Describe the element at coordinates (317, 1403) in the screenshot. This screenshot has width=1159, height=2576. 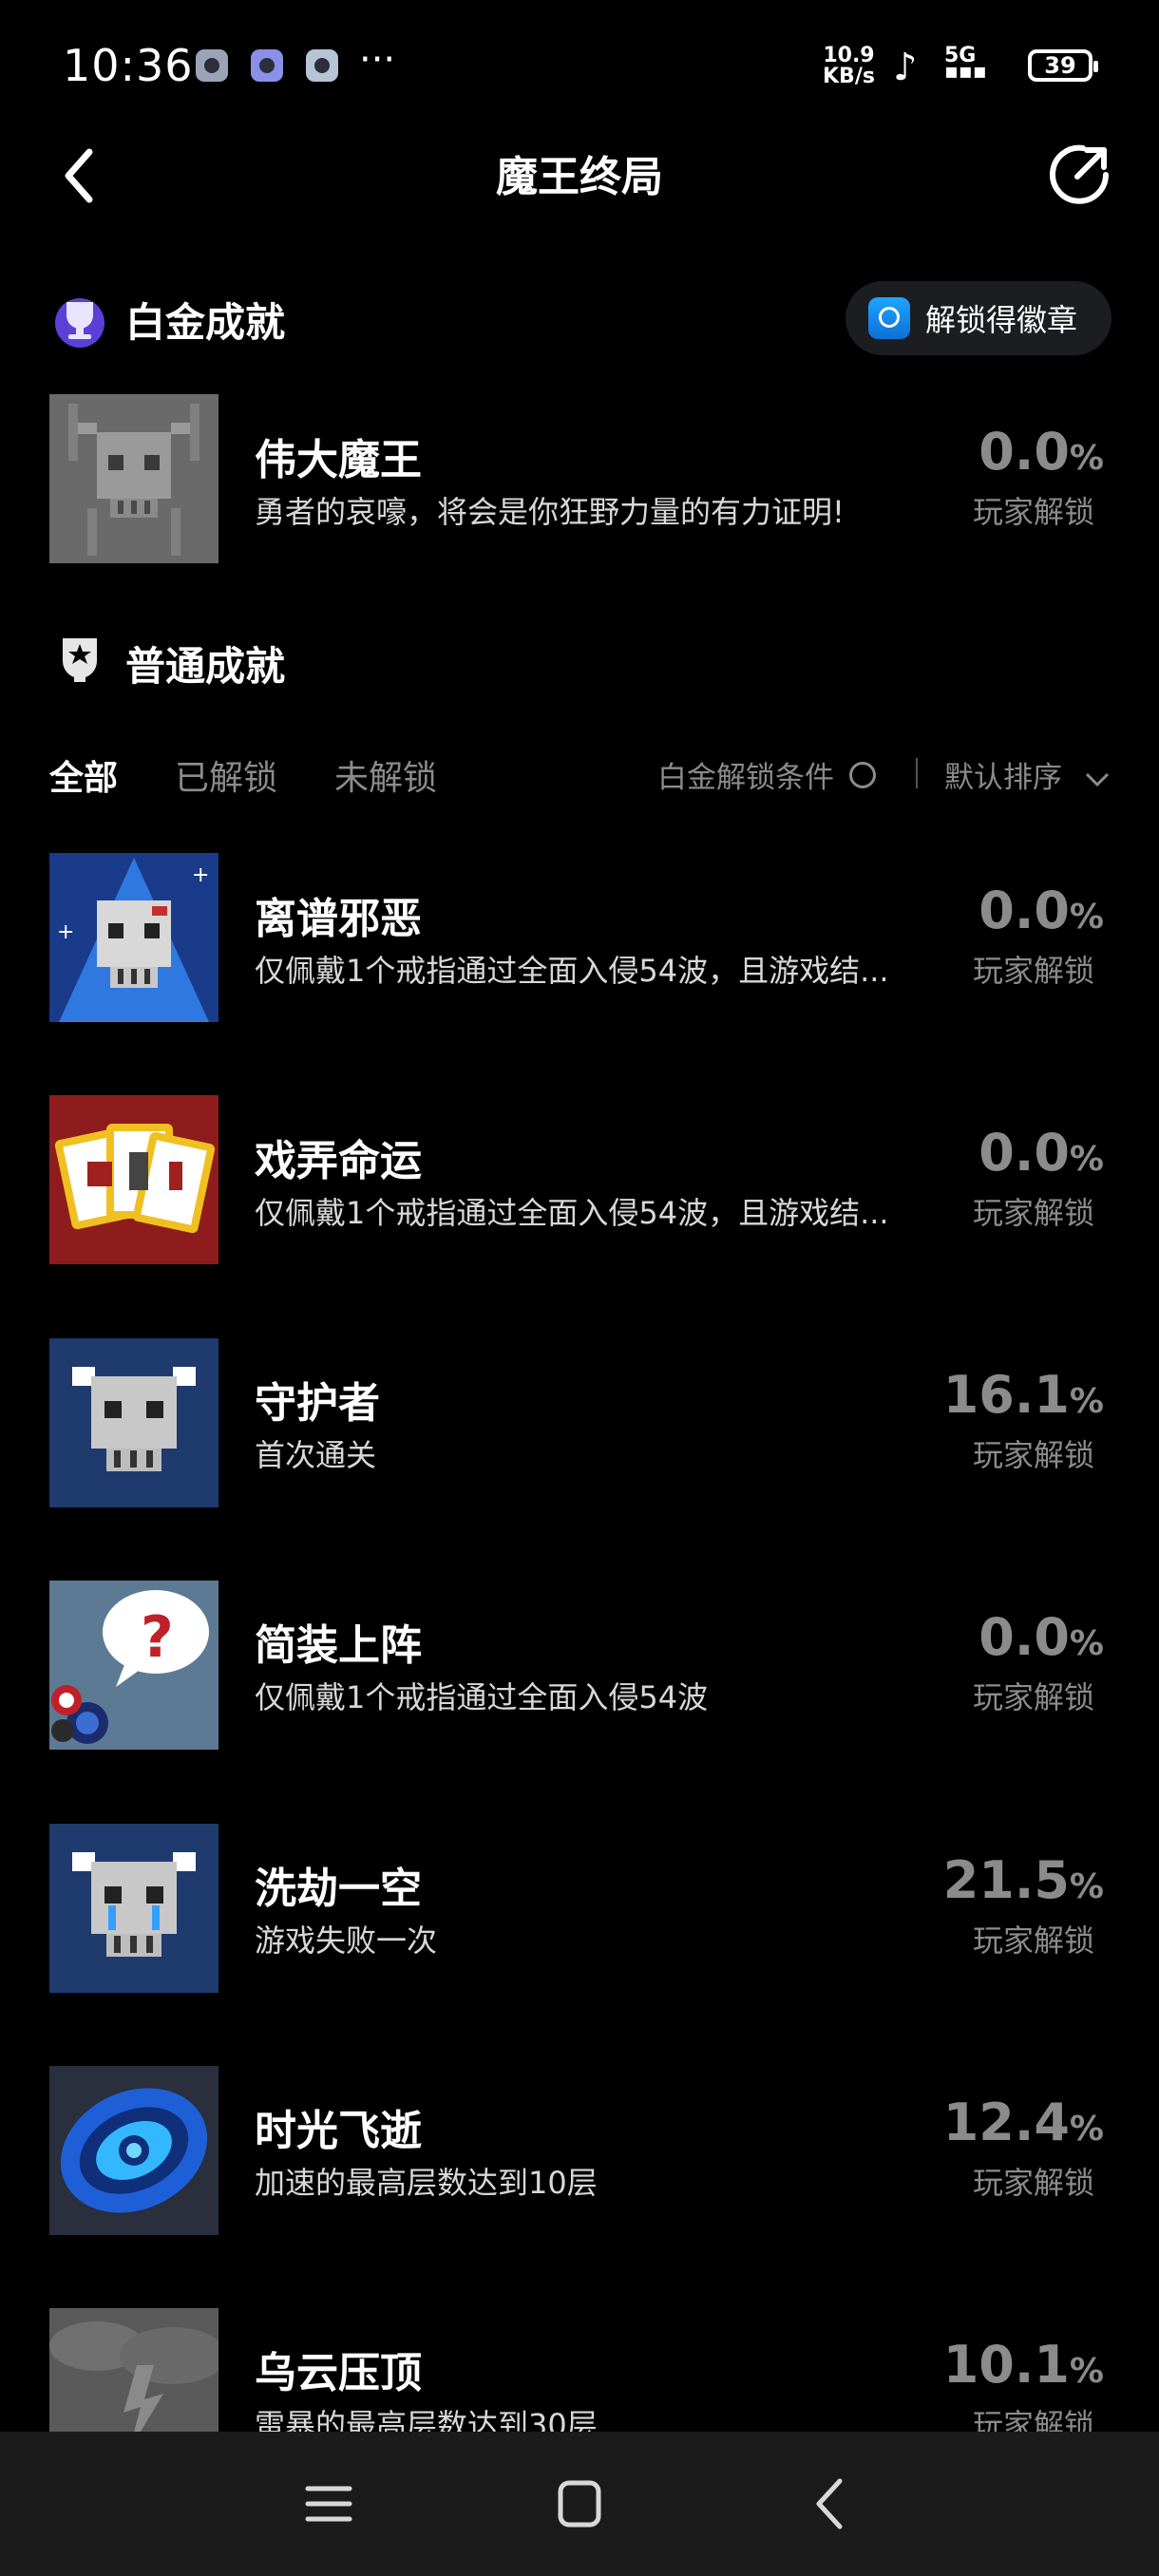
I see `achievement-name: 守护者` at that location.